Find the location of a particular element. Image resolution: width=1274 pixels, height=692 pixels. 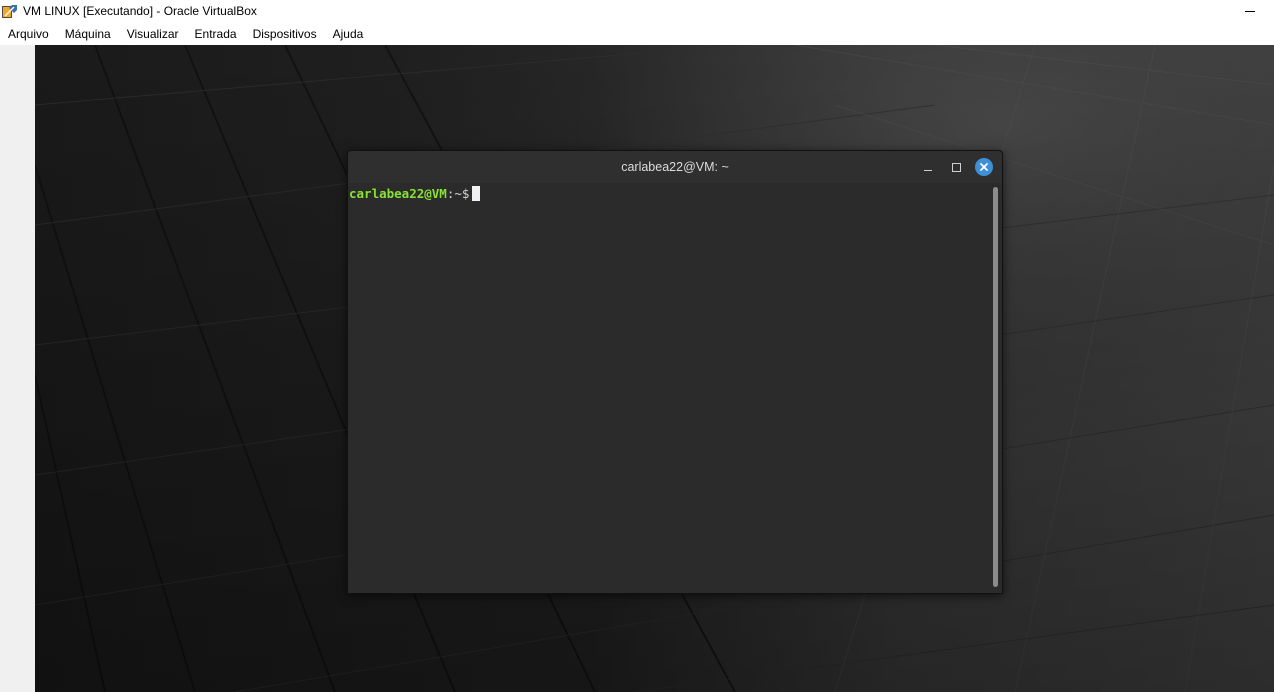

minimize-button is located at coordinates (1250, 11).